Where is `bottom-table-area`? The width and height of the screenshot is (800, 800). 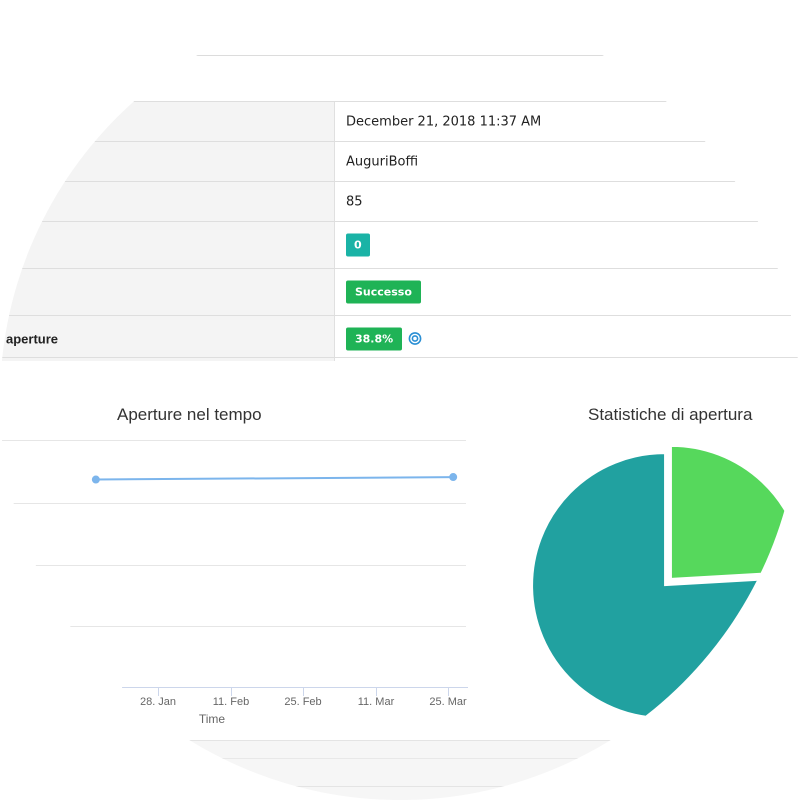 bottom-table-area is located at coordinates (400, 770).